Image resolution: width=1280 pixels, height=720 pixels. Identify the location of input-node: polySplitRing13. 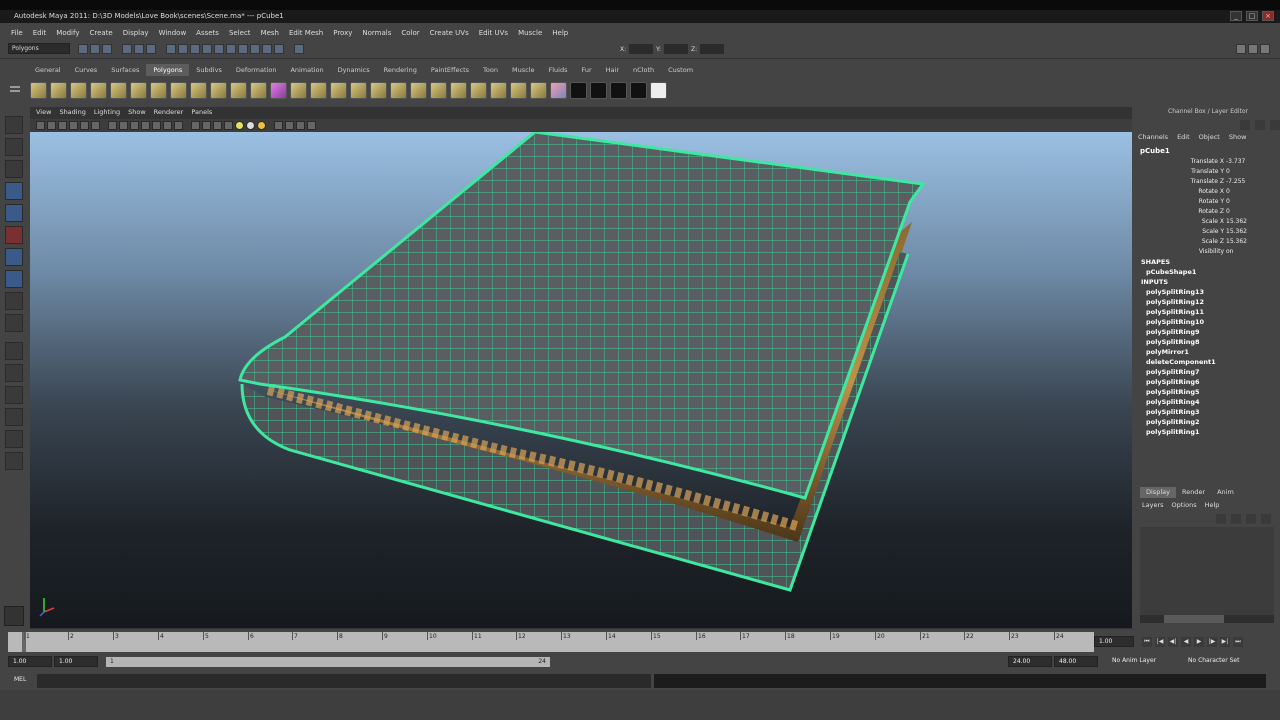
(1175, 292).